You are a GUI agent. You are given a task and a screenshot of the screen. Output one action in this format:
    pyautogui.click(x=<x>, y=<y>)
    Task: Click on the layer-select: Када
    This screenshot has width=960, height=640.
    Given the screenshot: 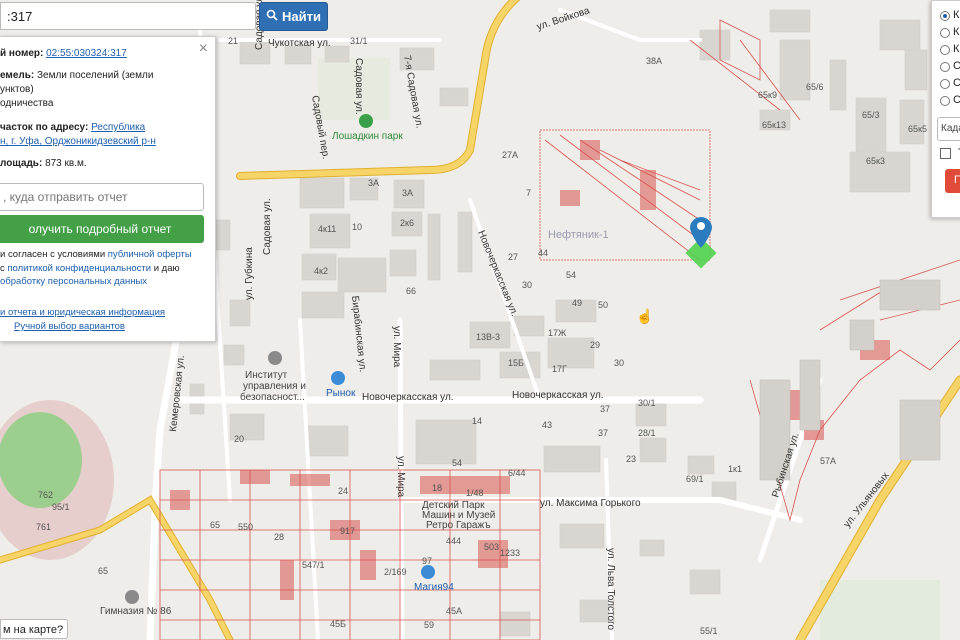 What is the action you would take?
    pyautogui.click(x=948, y=129)
    